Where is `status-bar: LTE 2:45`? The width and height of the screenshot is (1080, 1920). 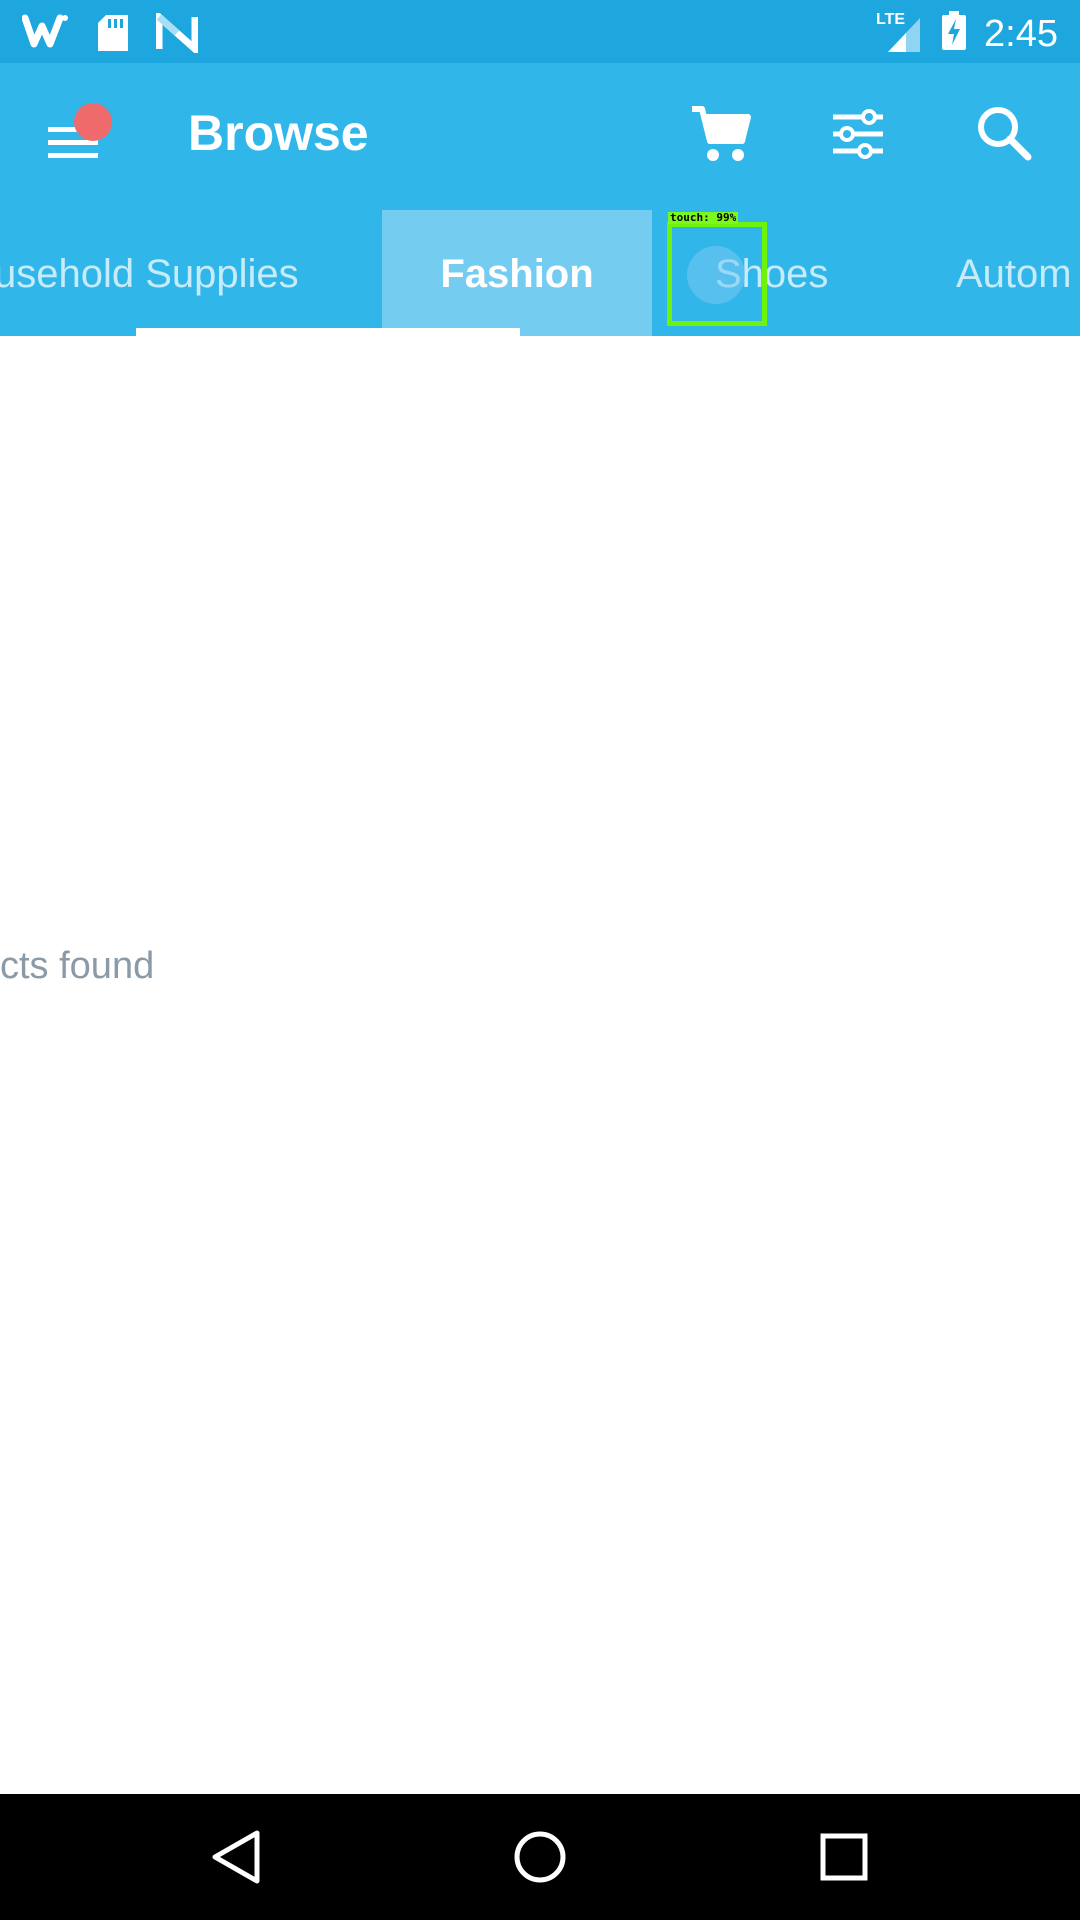
status-bar: LTE 2:45 is located at coordinates (540, 31).